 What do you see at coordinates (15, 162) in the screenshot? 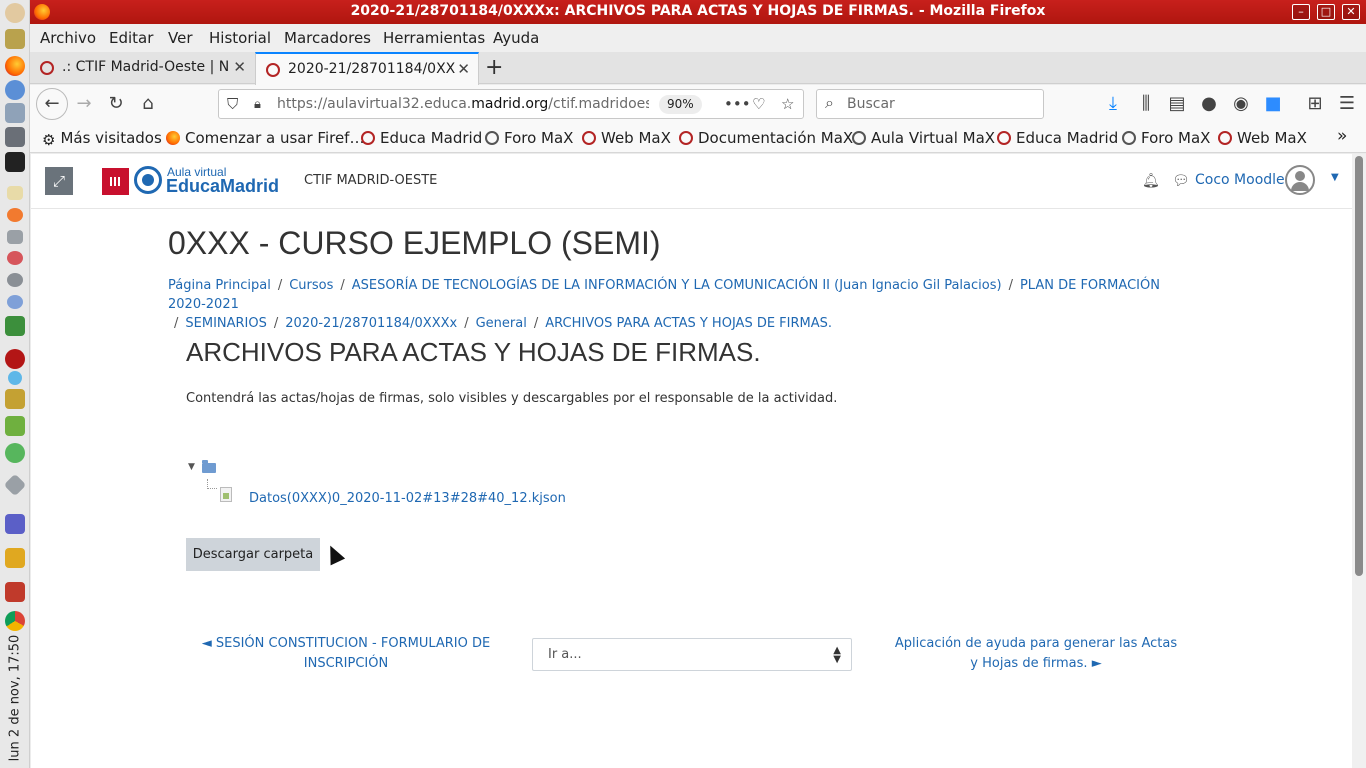
I see `terminal-icon` at bounding box center [15, 162].